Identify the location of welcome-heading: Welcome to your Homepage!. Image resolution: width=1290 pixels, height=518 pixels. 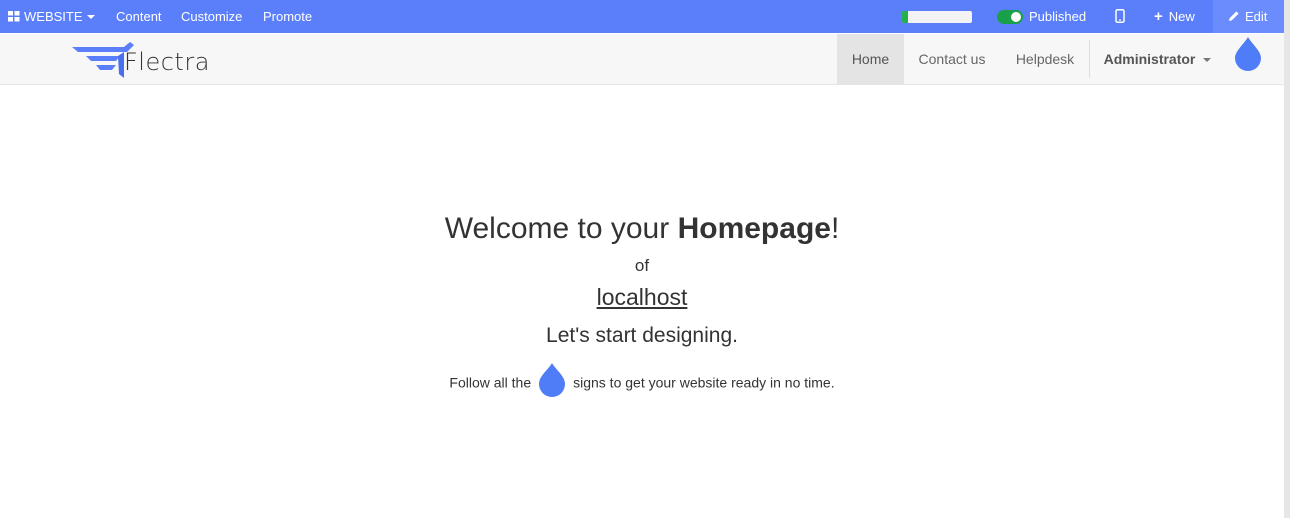
(642, 229).